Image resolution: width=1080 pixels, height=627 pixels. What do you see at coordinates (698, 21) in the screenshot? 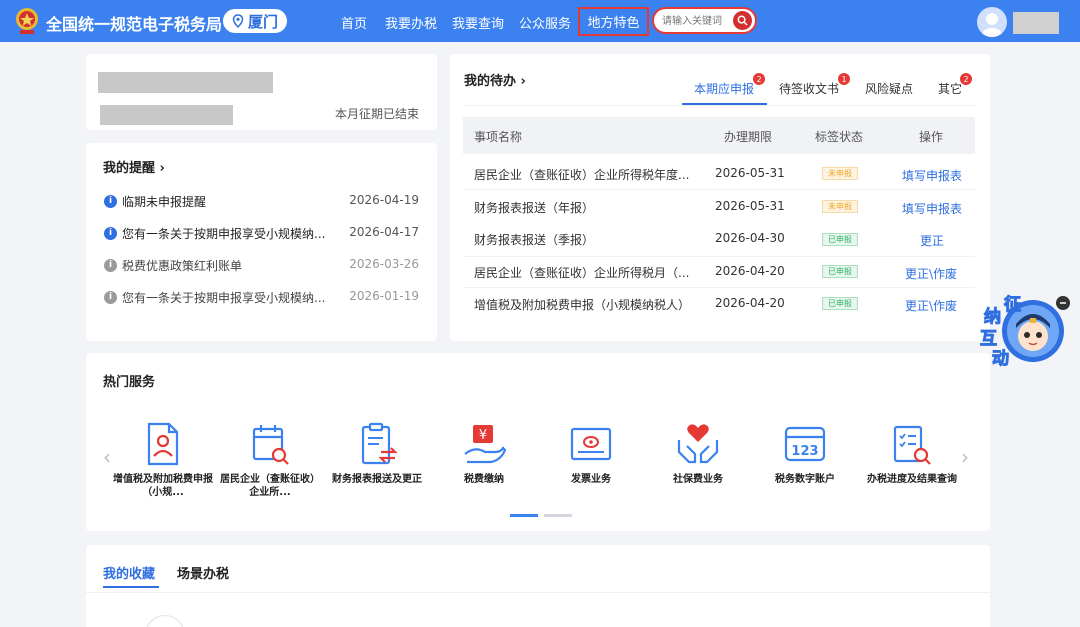
I see `search-input` at bounding box center [698, 21].